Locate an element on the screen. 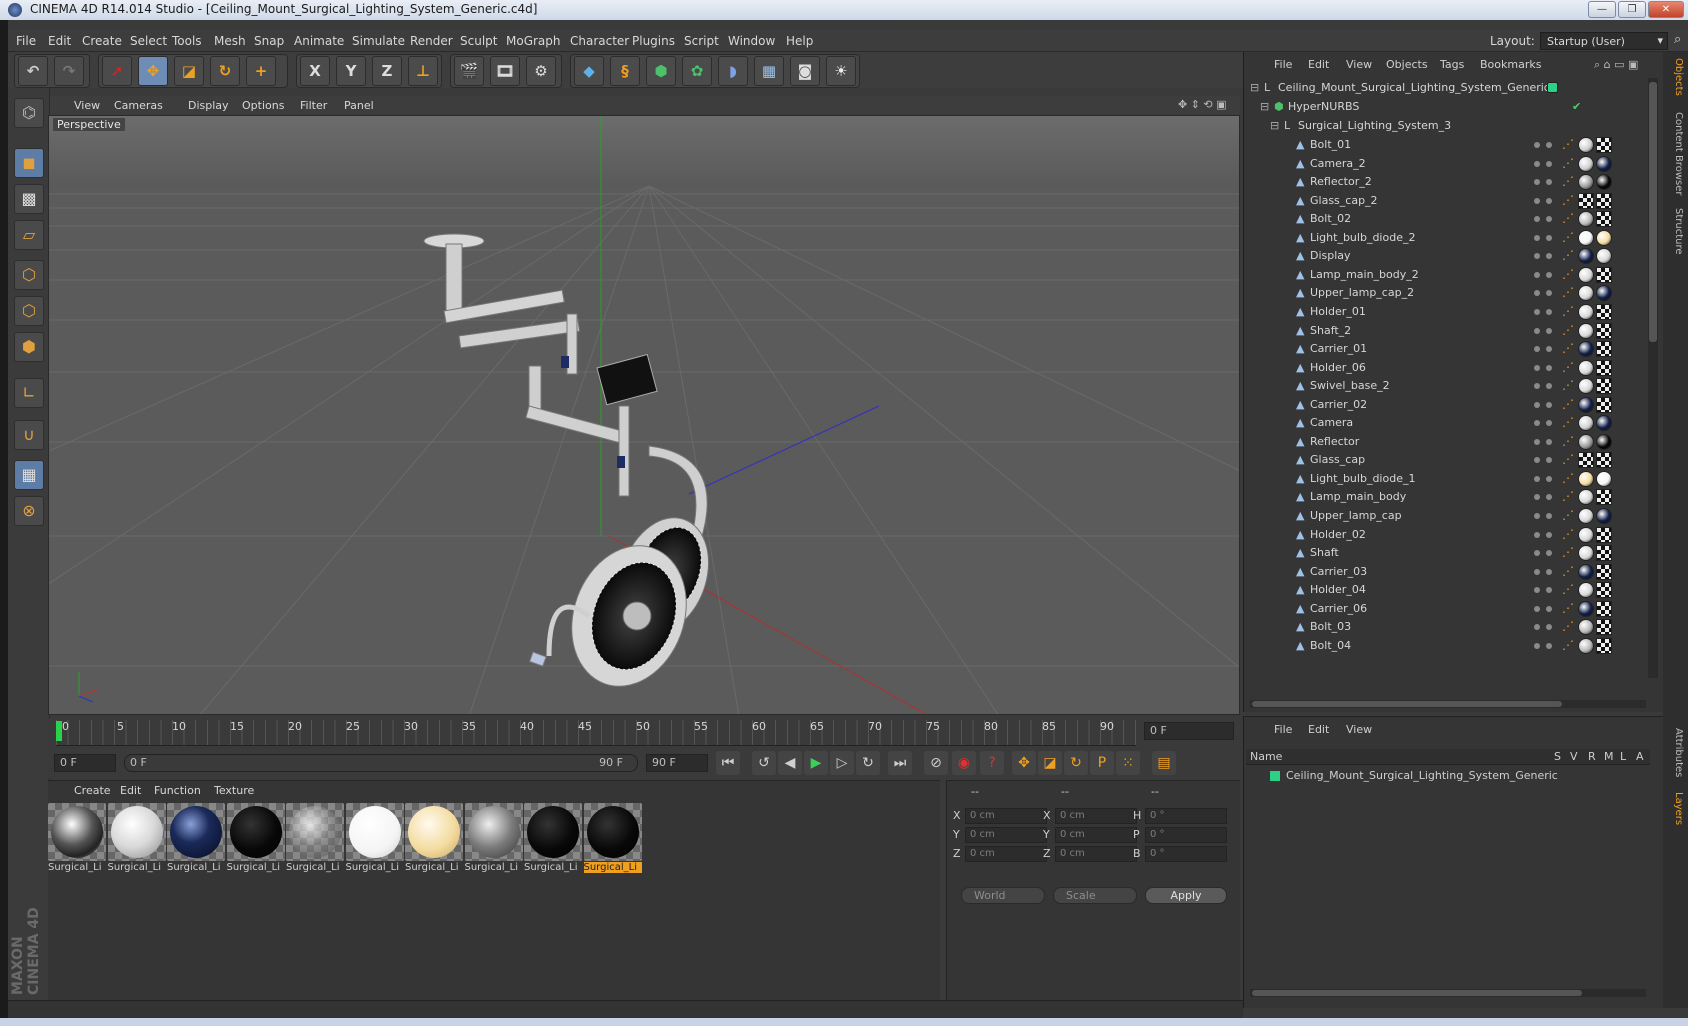  layer-menu-file: File is located at coordinates (1283, 729).